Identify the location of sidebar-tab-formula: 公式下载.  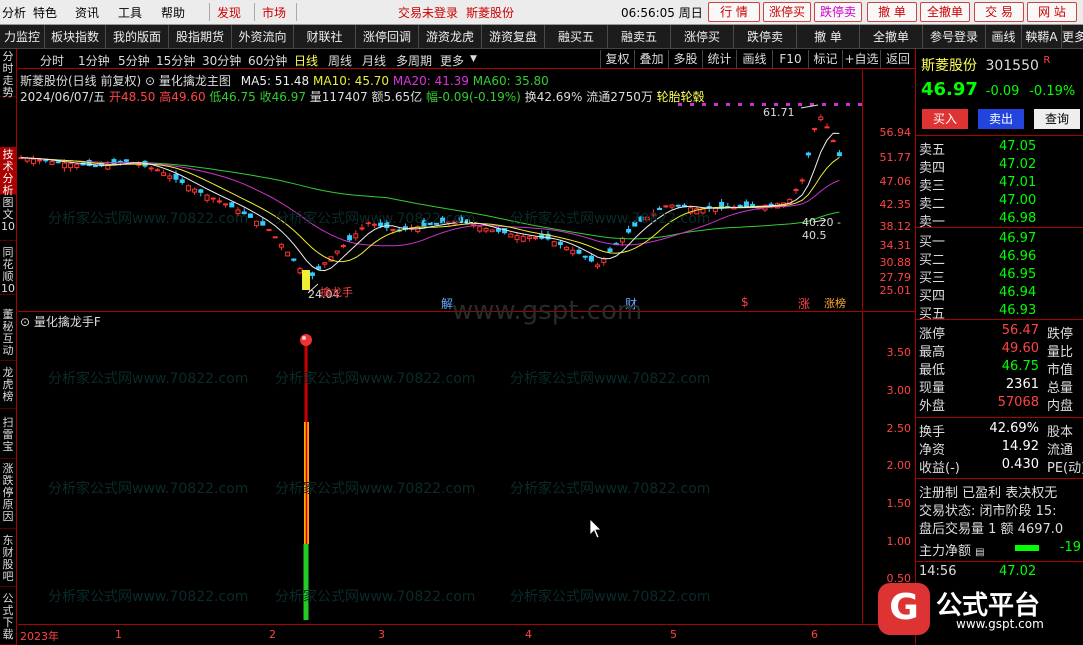
(8, 618).